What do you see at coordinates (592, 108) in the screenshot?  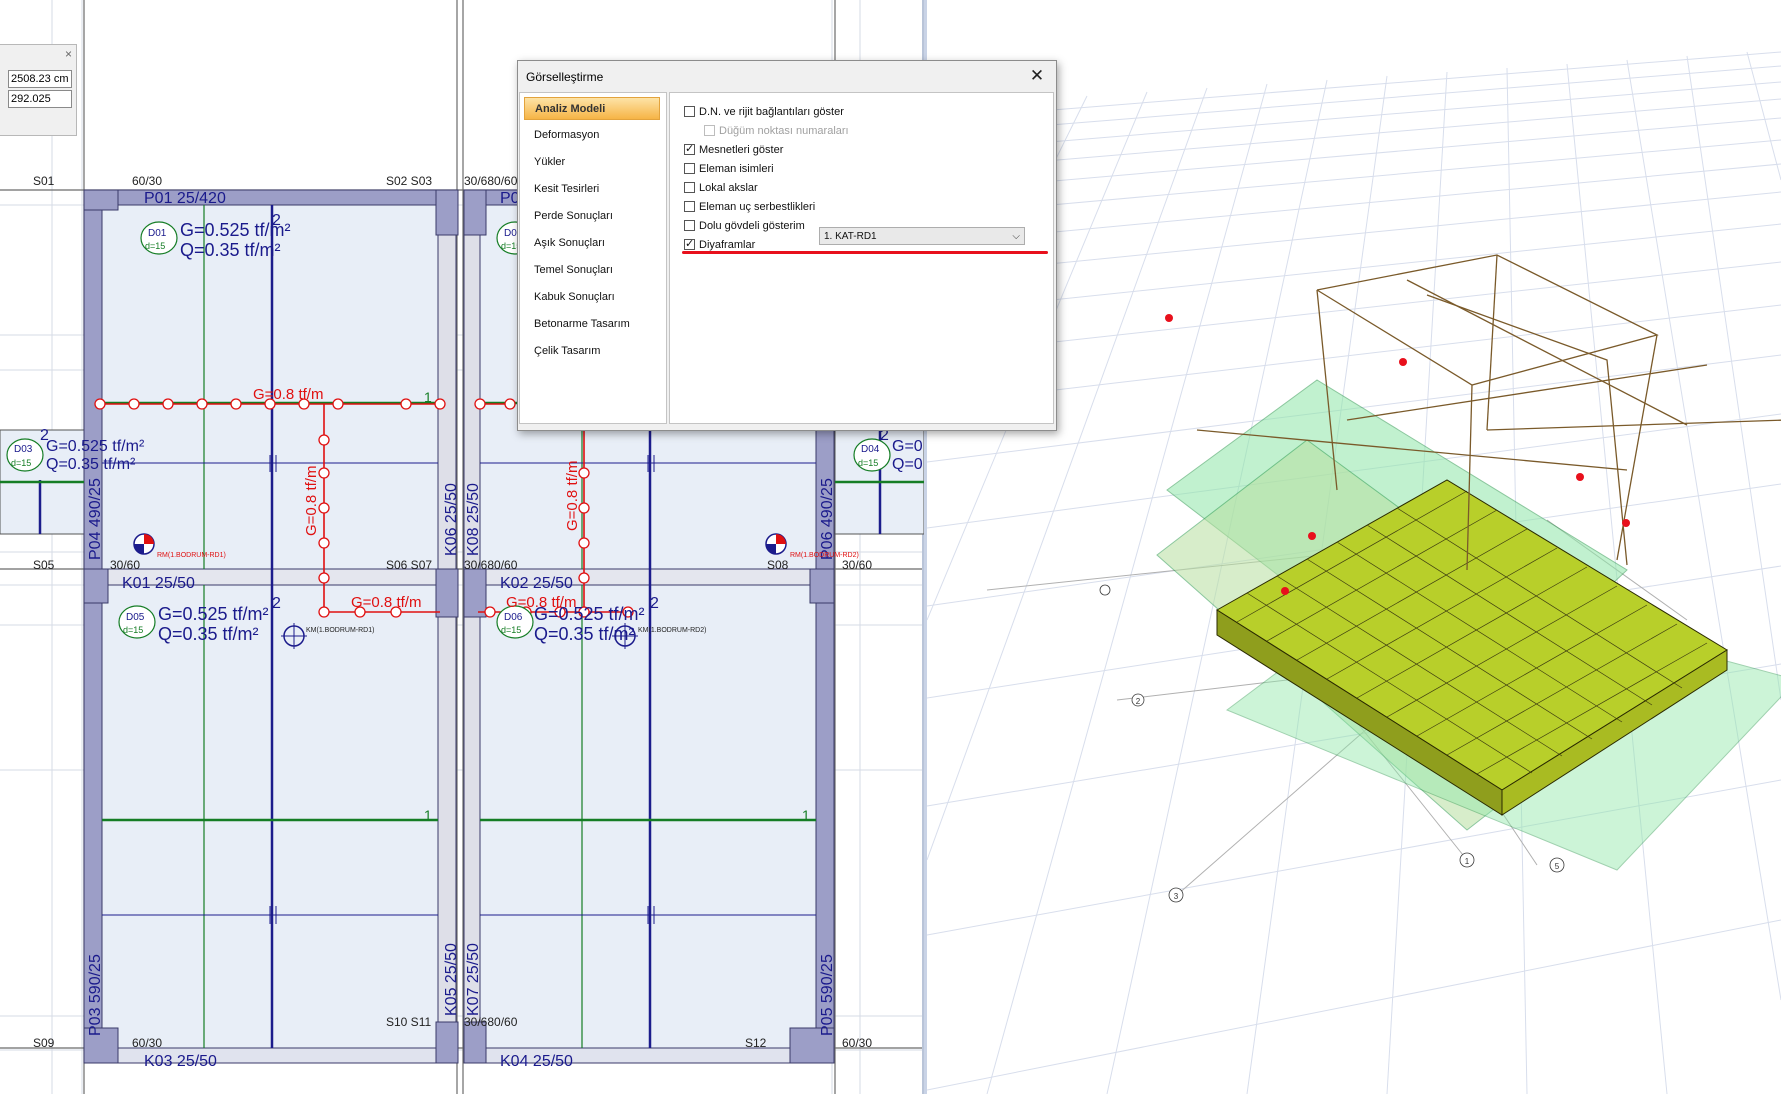 I see `nav-item-analiz-modeli: Analiz Modeli` at bounding box center [592, 108].